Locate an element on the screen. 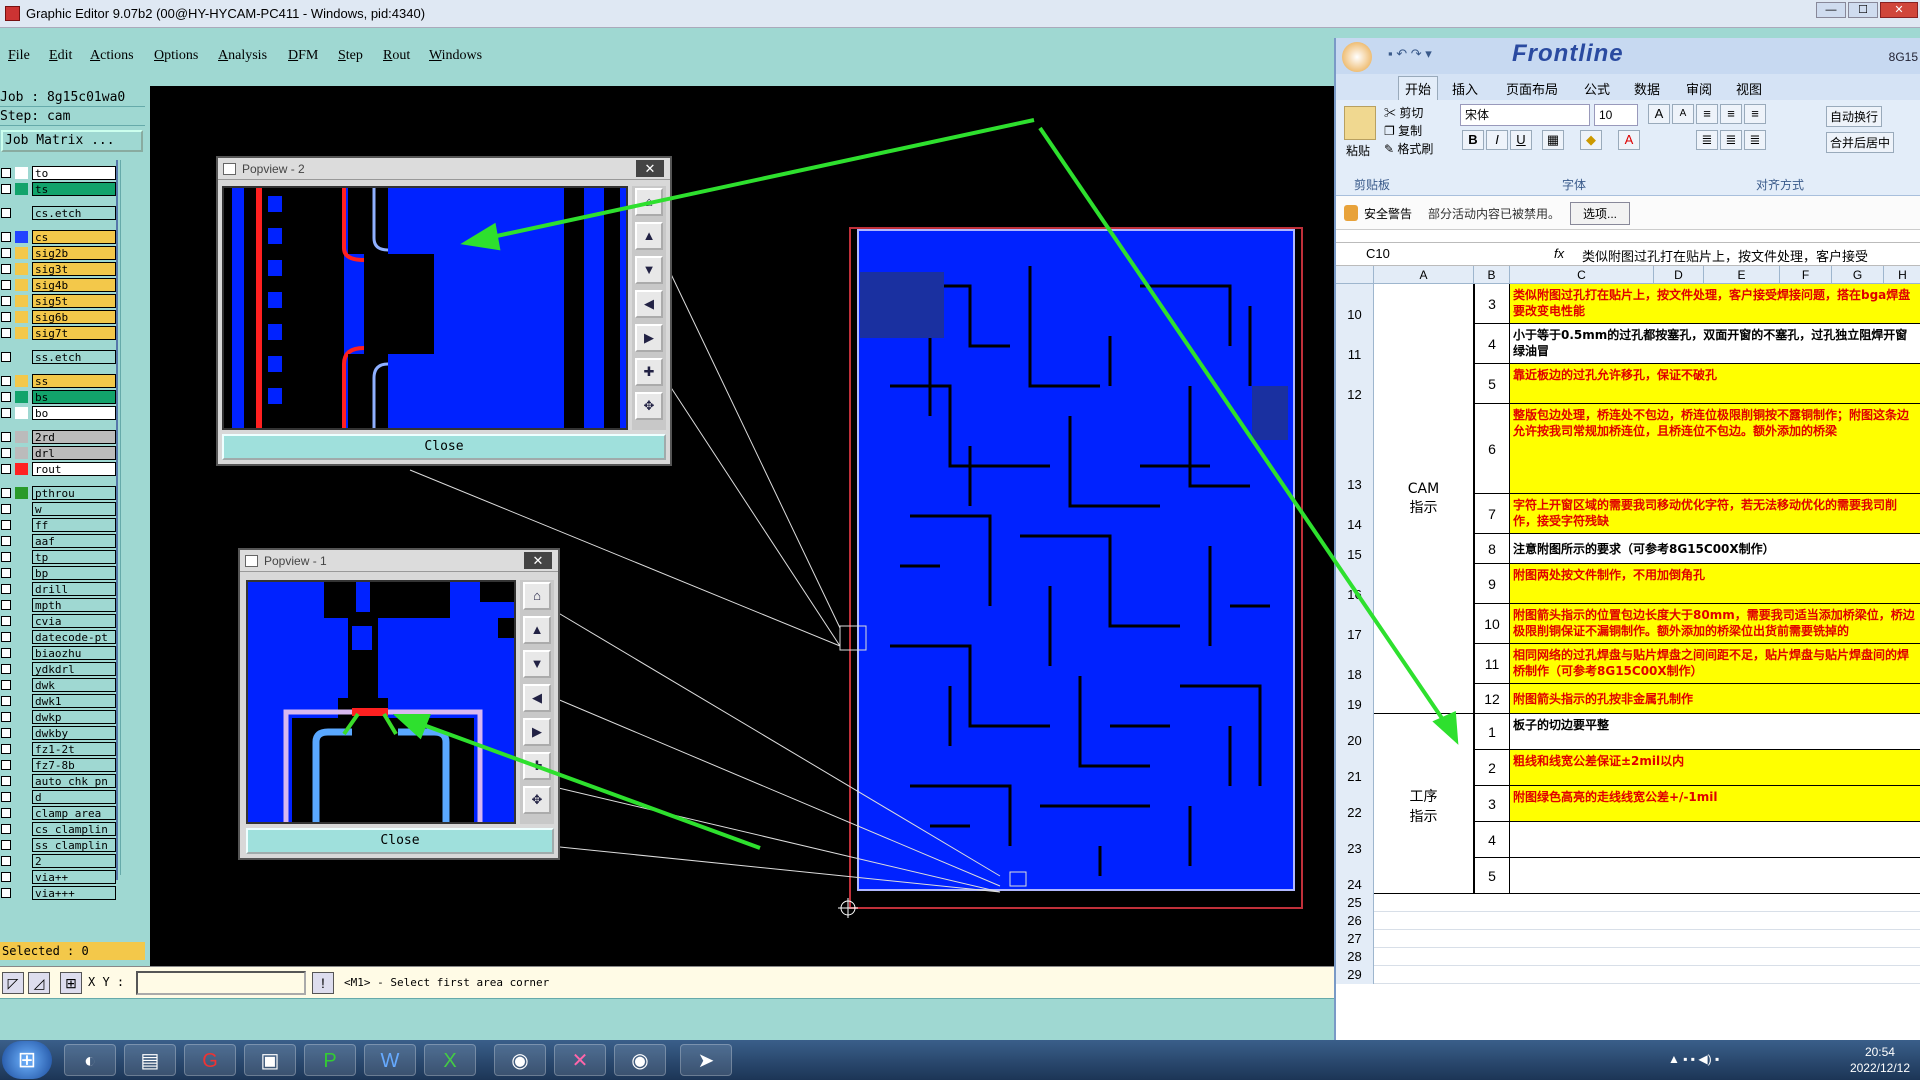 The image size is (1920, 1080). item-number-cell: 2 is located at coordinates (1492, 767).